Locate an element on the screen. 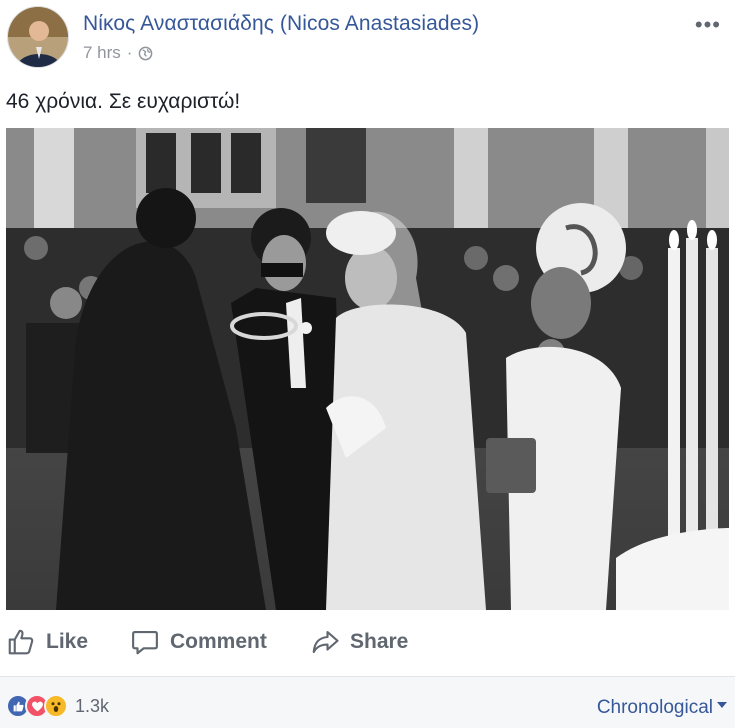 The height and width of the screenshot is (728, 735). share-arrow-icon is located at coordinates (325, 642).